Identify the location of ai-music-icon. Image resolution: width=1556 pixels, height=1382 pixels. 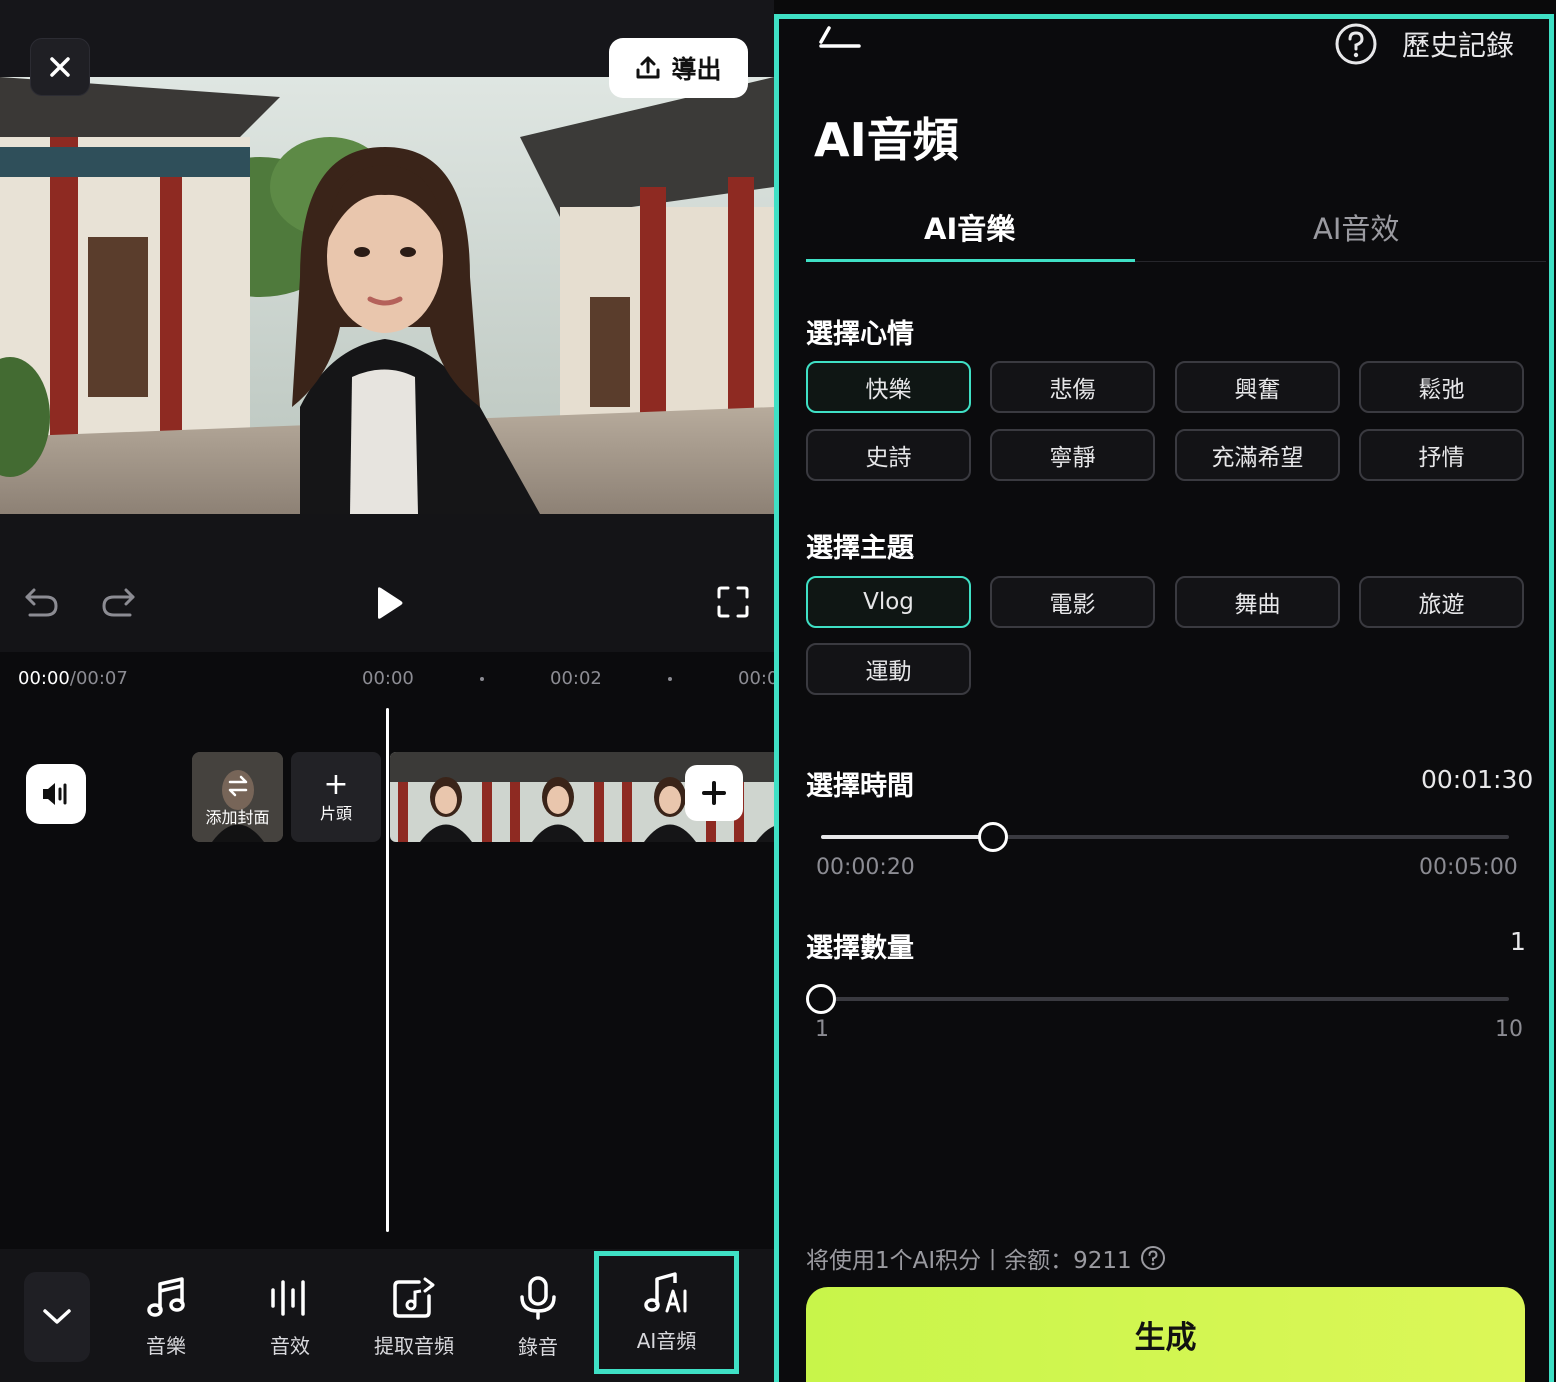
(664, 1292).